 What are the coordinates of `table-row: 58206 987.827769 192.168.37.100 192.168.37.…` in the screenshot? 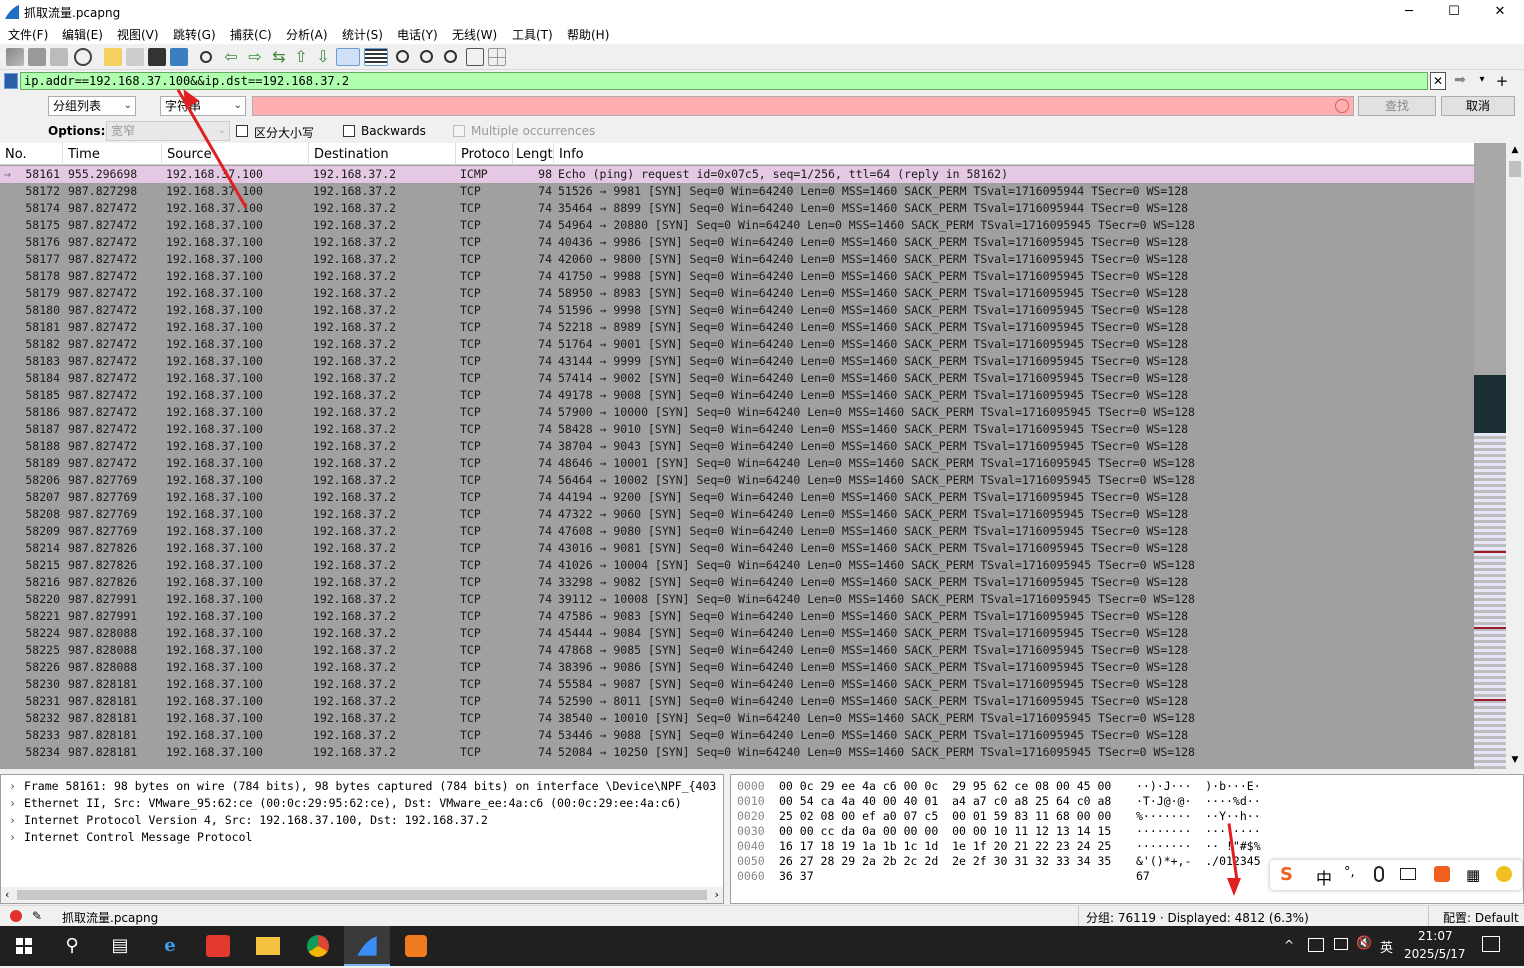 It's located at (737, 480).